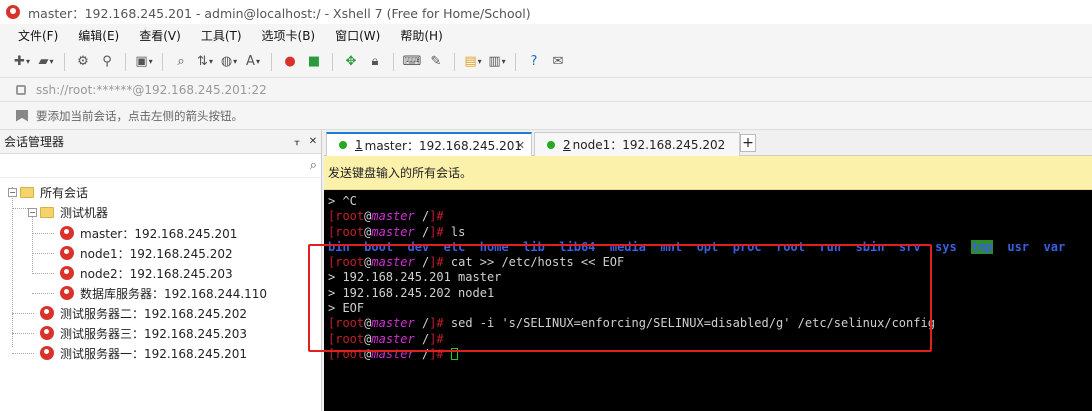 This screenshot has width=1092, height=411. I want to click on tree-session: 测试服务器一：192.168.245.201, so click(143, 353).